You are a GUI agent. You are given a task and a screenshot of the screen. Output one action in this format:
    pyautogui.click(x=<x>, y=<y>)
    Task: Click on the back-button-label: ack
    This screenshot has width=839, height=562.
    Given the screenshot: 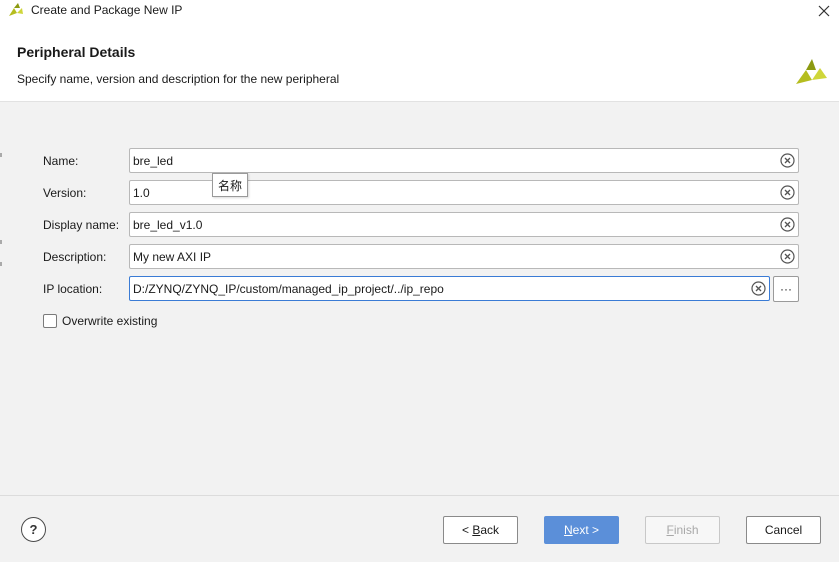 What is the action you would take?
    pyautogui.click(x=490, y=530)
    